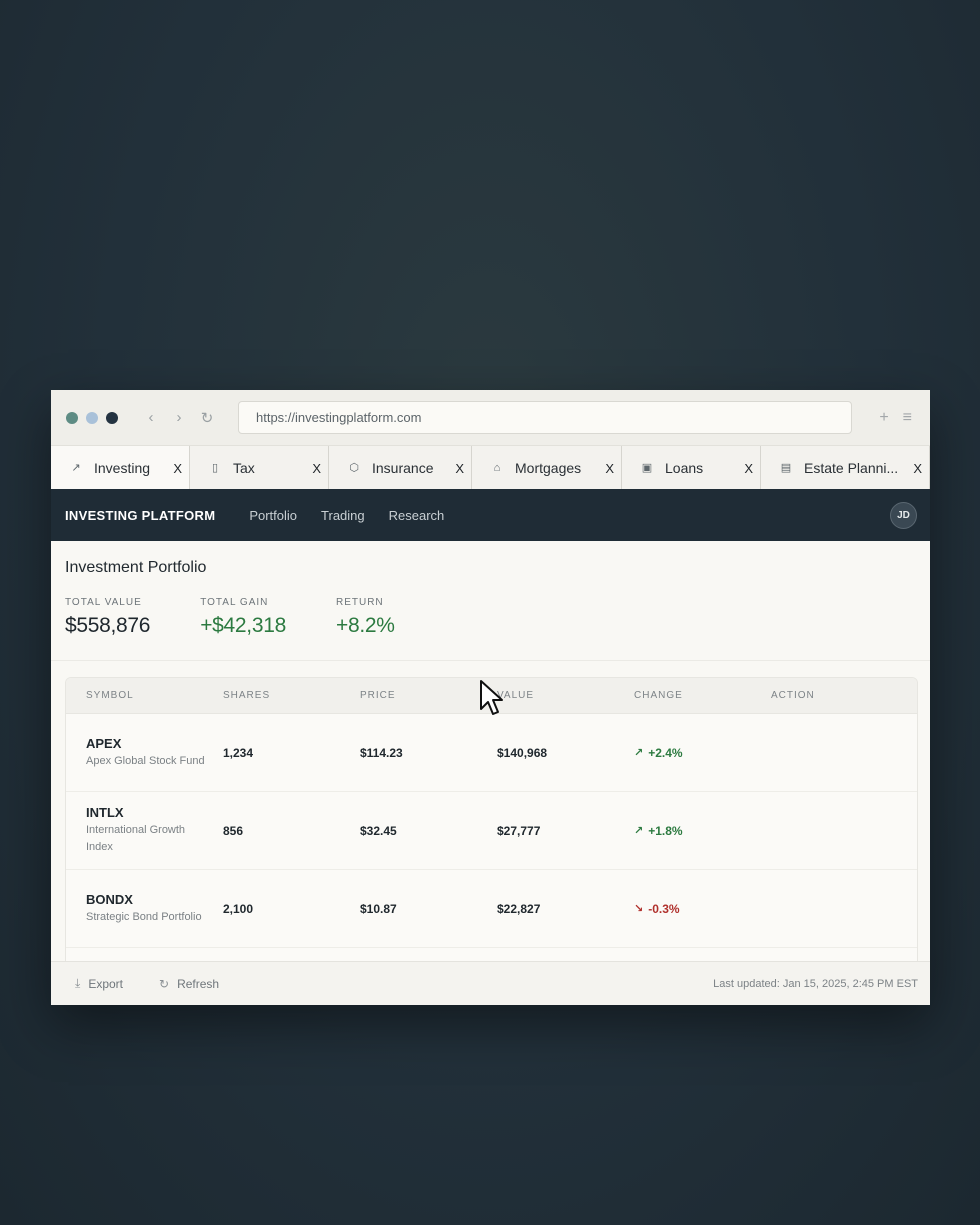 The height and width of the screenshot is (1225, 980). What do you see at coordinates (72, 417) in the screenshot?
I see `close-window-dot` at bounding box center [72, 417].